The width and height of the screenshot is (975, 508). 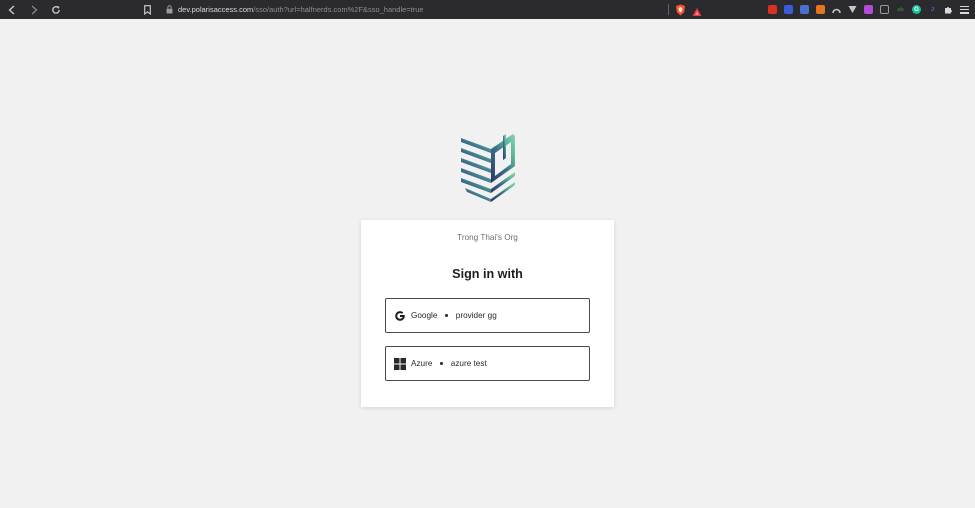 What do you see at coordinates (147, 10) in the screenshot?
I see `bookmark-icon` at bounding box center [147, 10].